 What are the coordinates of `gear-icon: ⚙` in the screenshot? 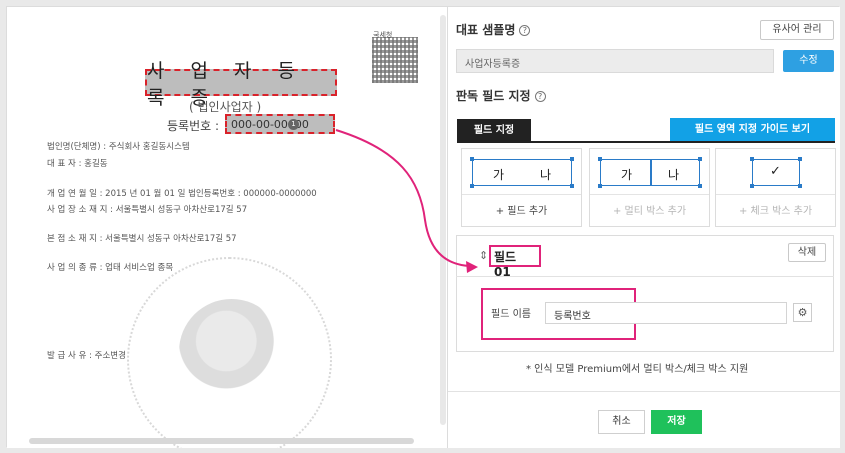 It's located at (802, 312).